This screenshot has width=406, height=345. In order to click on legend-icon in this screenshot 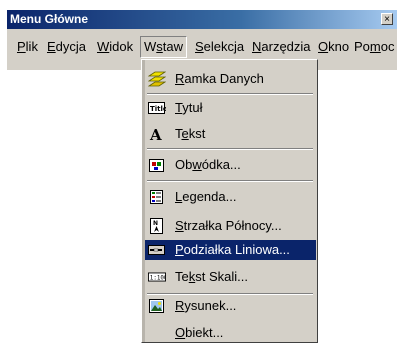, I will do `click(157, 197)`.